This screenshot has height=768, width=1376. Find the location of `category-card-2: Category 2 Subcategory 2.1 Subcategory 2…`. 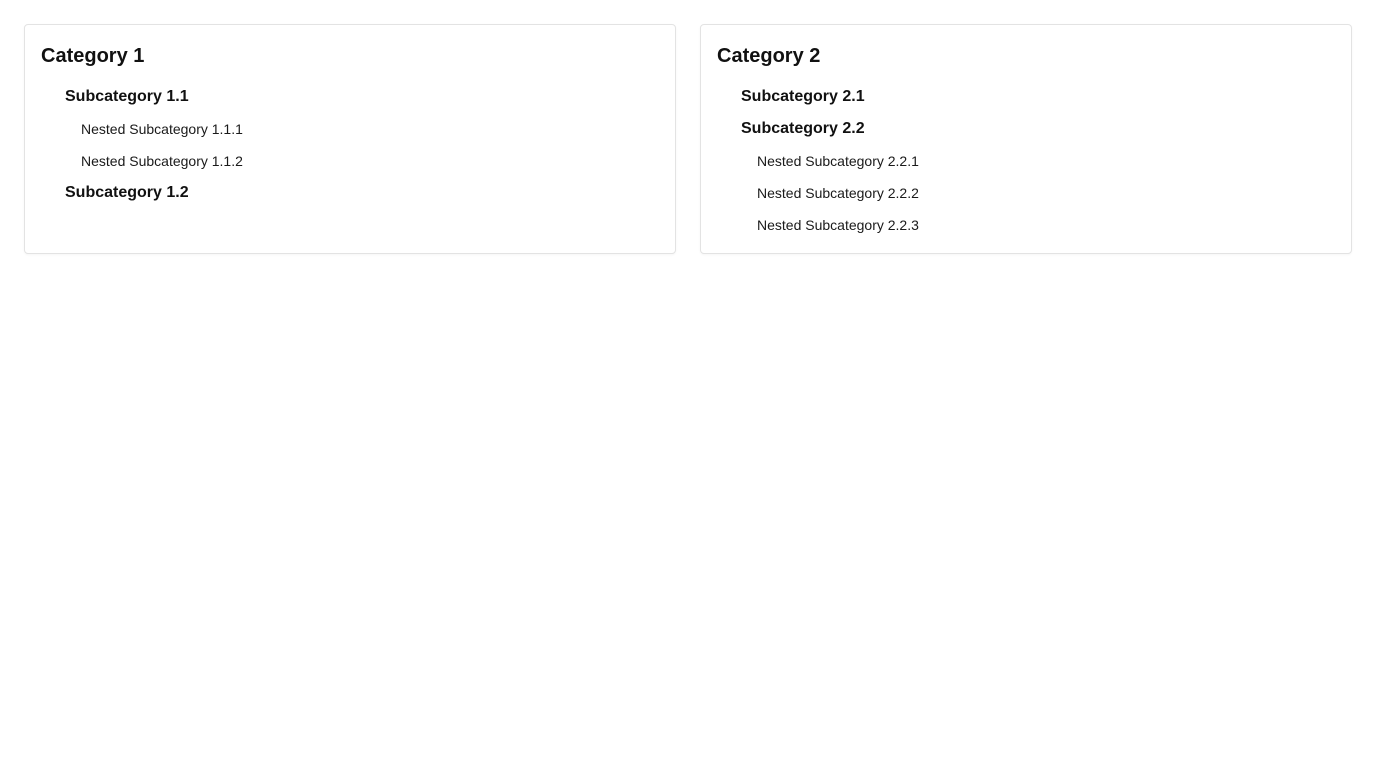

category-card-2: Category 2 Subcategory 2.1 Subcategory 2… is located at coordinates (1026, 139).